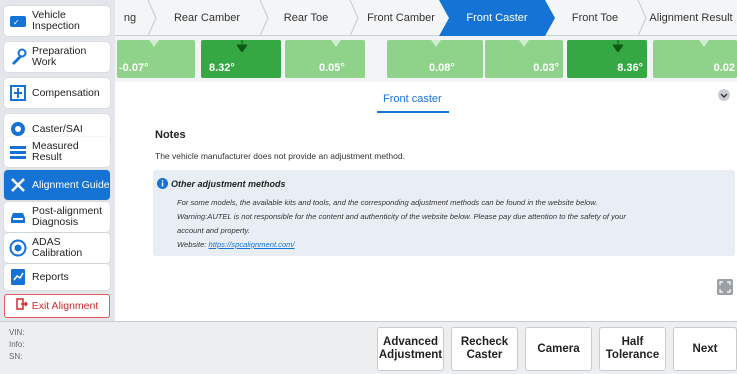 This screenshot has width=737, height=374. Describe the element at coordinates (241, 59) in the screenshot. I see `gauge-caster-left: 8.32°` at that location.